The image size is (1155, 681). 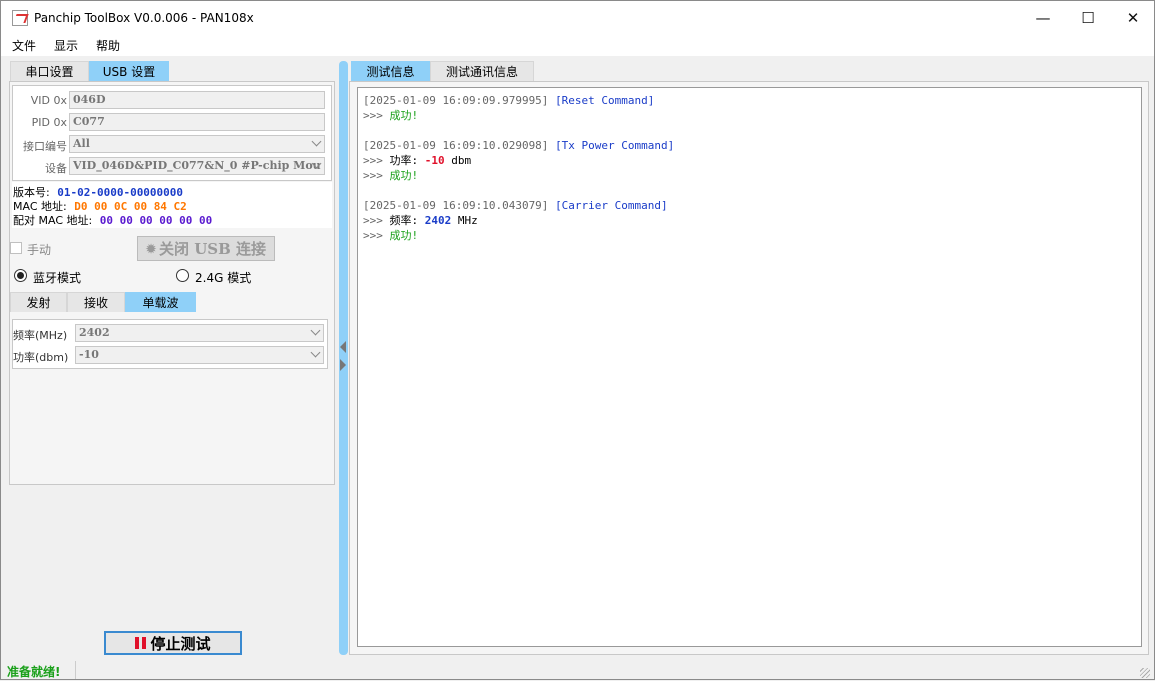 I want to click on log-param-value: 2402, so click(x=438, y=220).